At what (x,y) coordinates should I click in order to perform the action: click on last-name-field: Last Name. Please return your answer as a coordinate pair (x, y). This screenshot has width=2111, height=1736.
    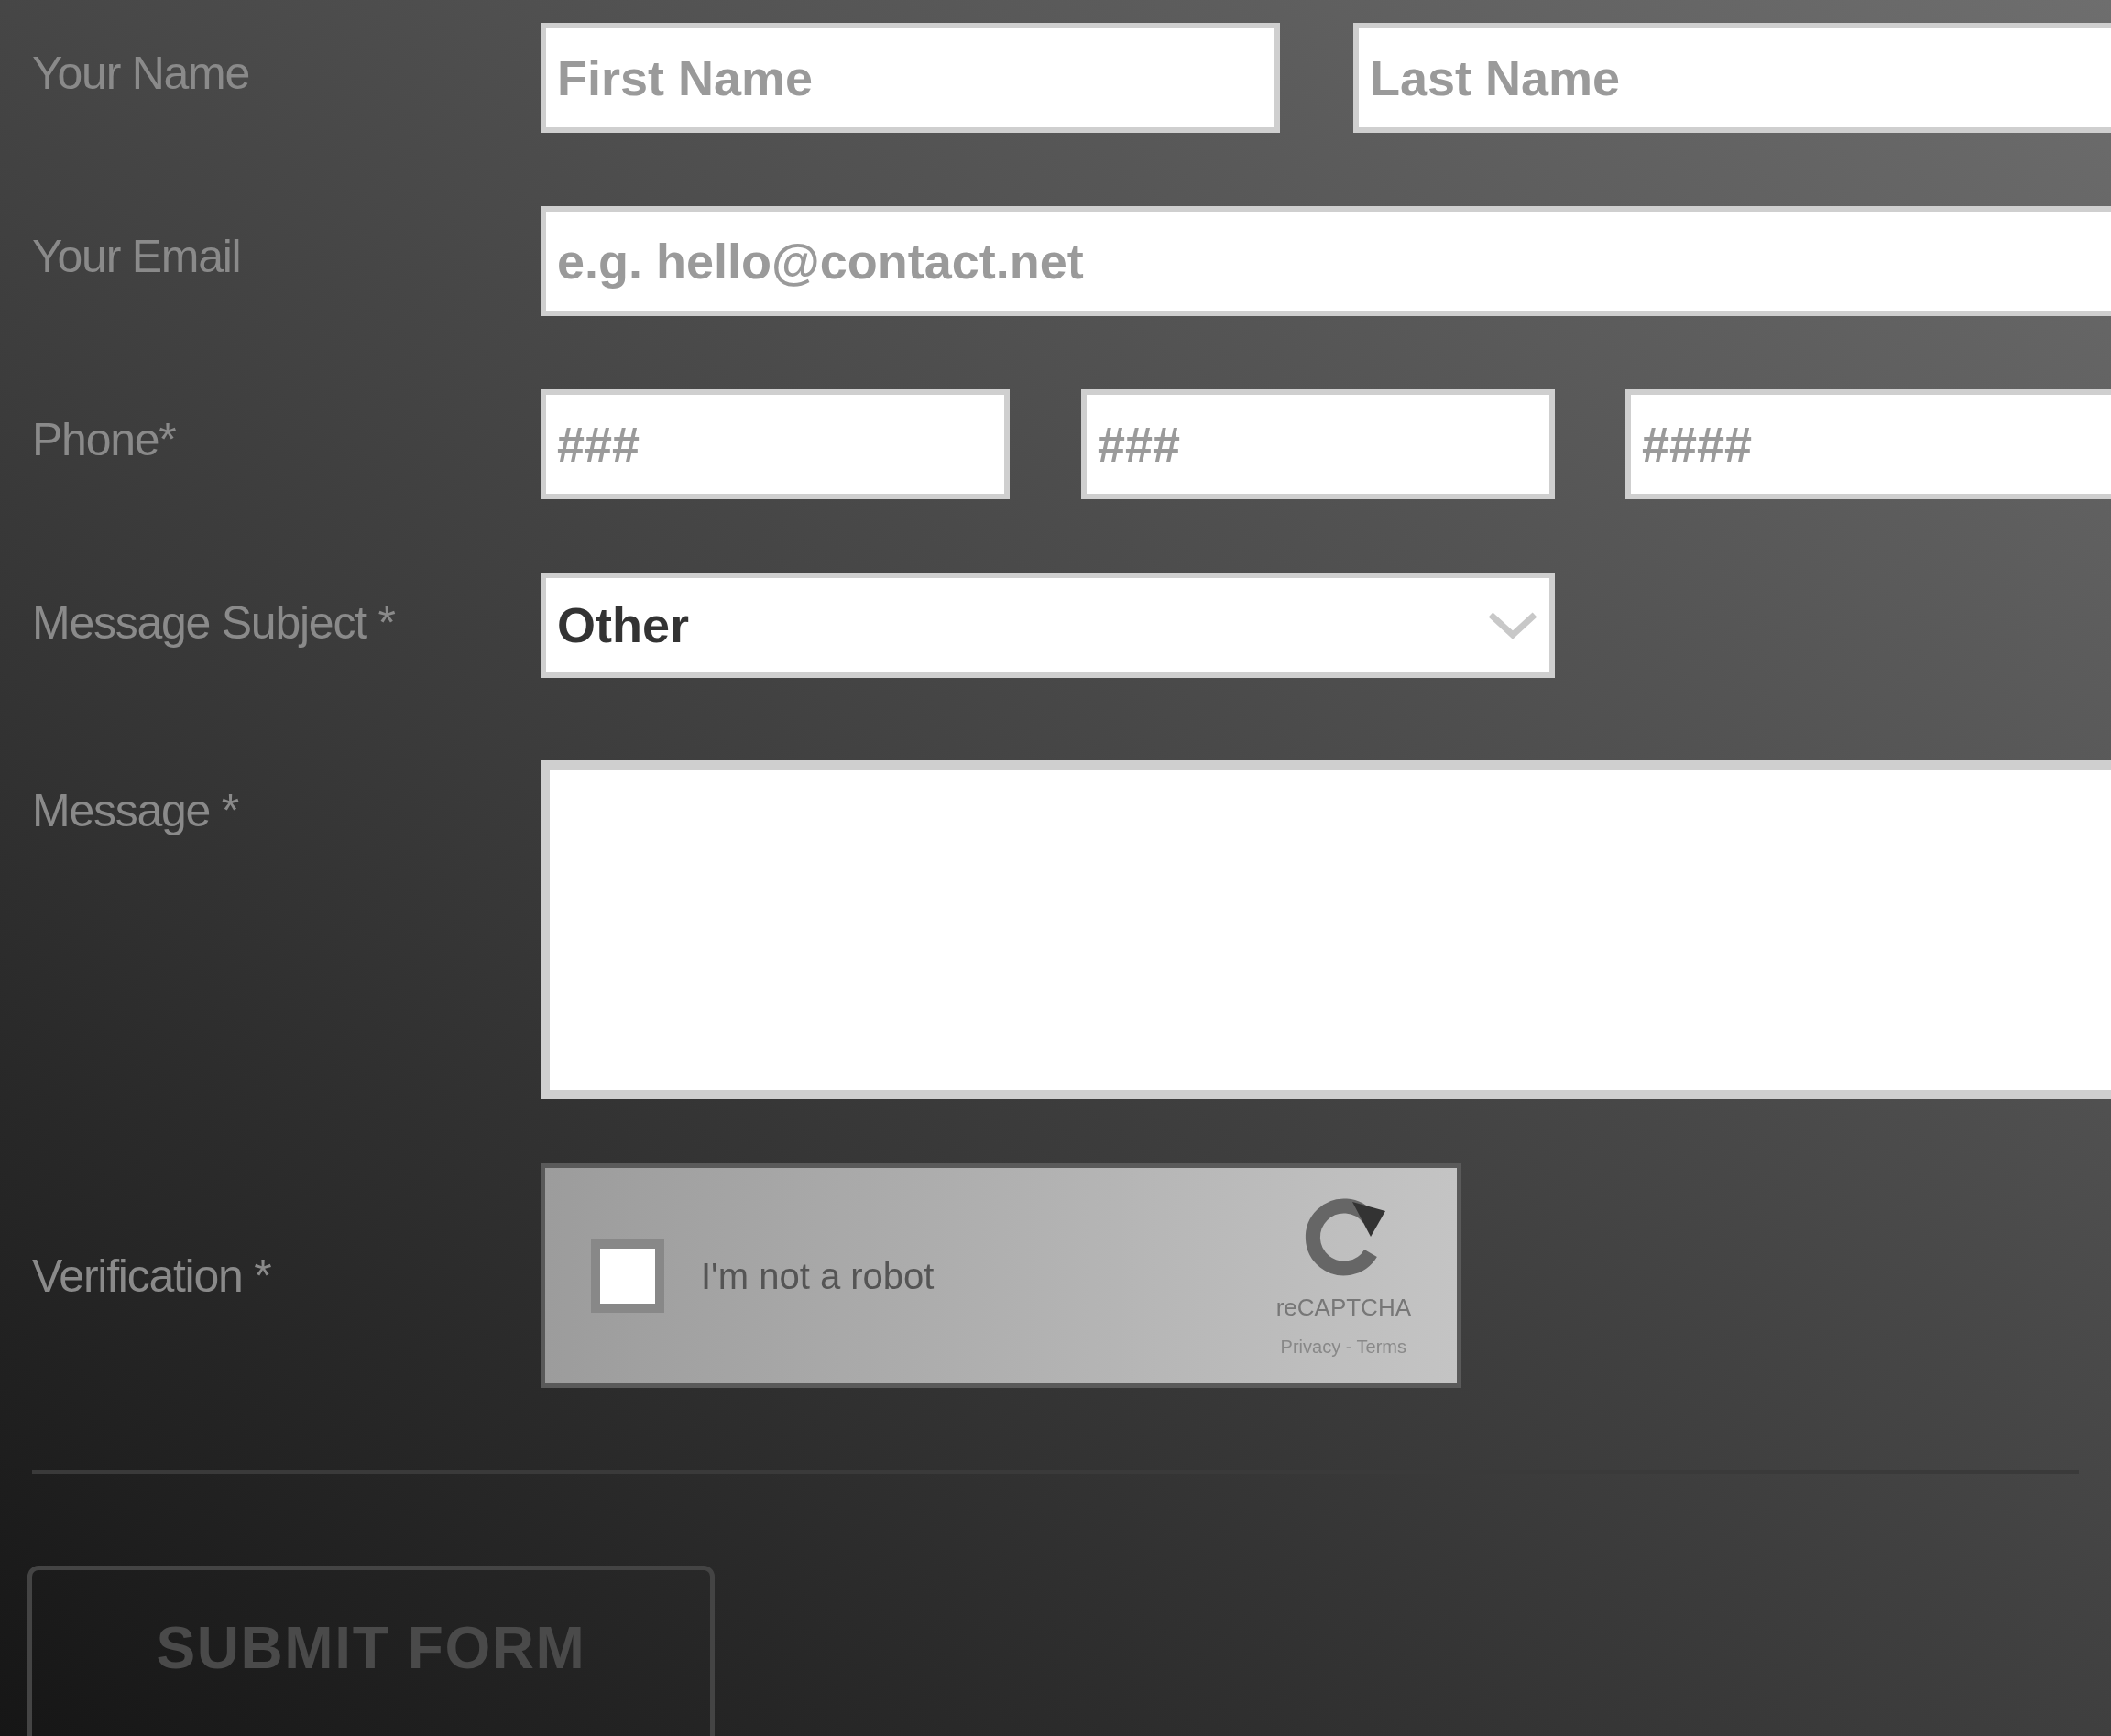
    Looking at the image, I should click on (1732, 78).